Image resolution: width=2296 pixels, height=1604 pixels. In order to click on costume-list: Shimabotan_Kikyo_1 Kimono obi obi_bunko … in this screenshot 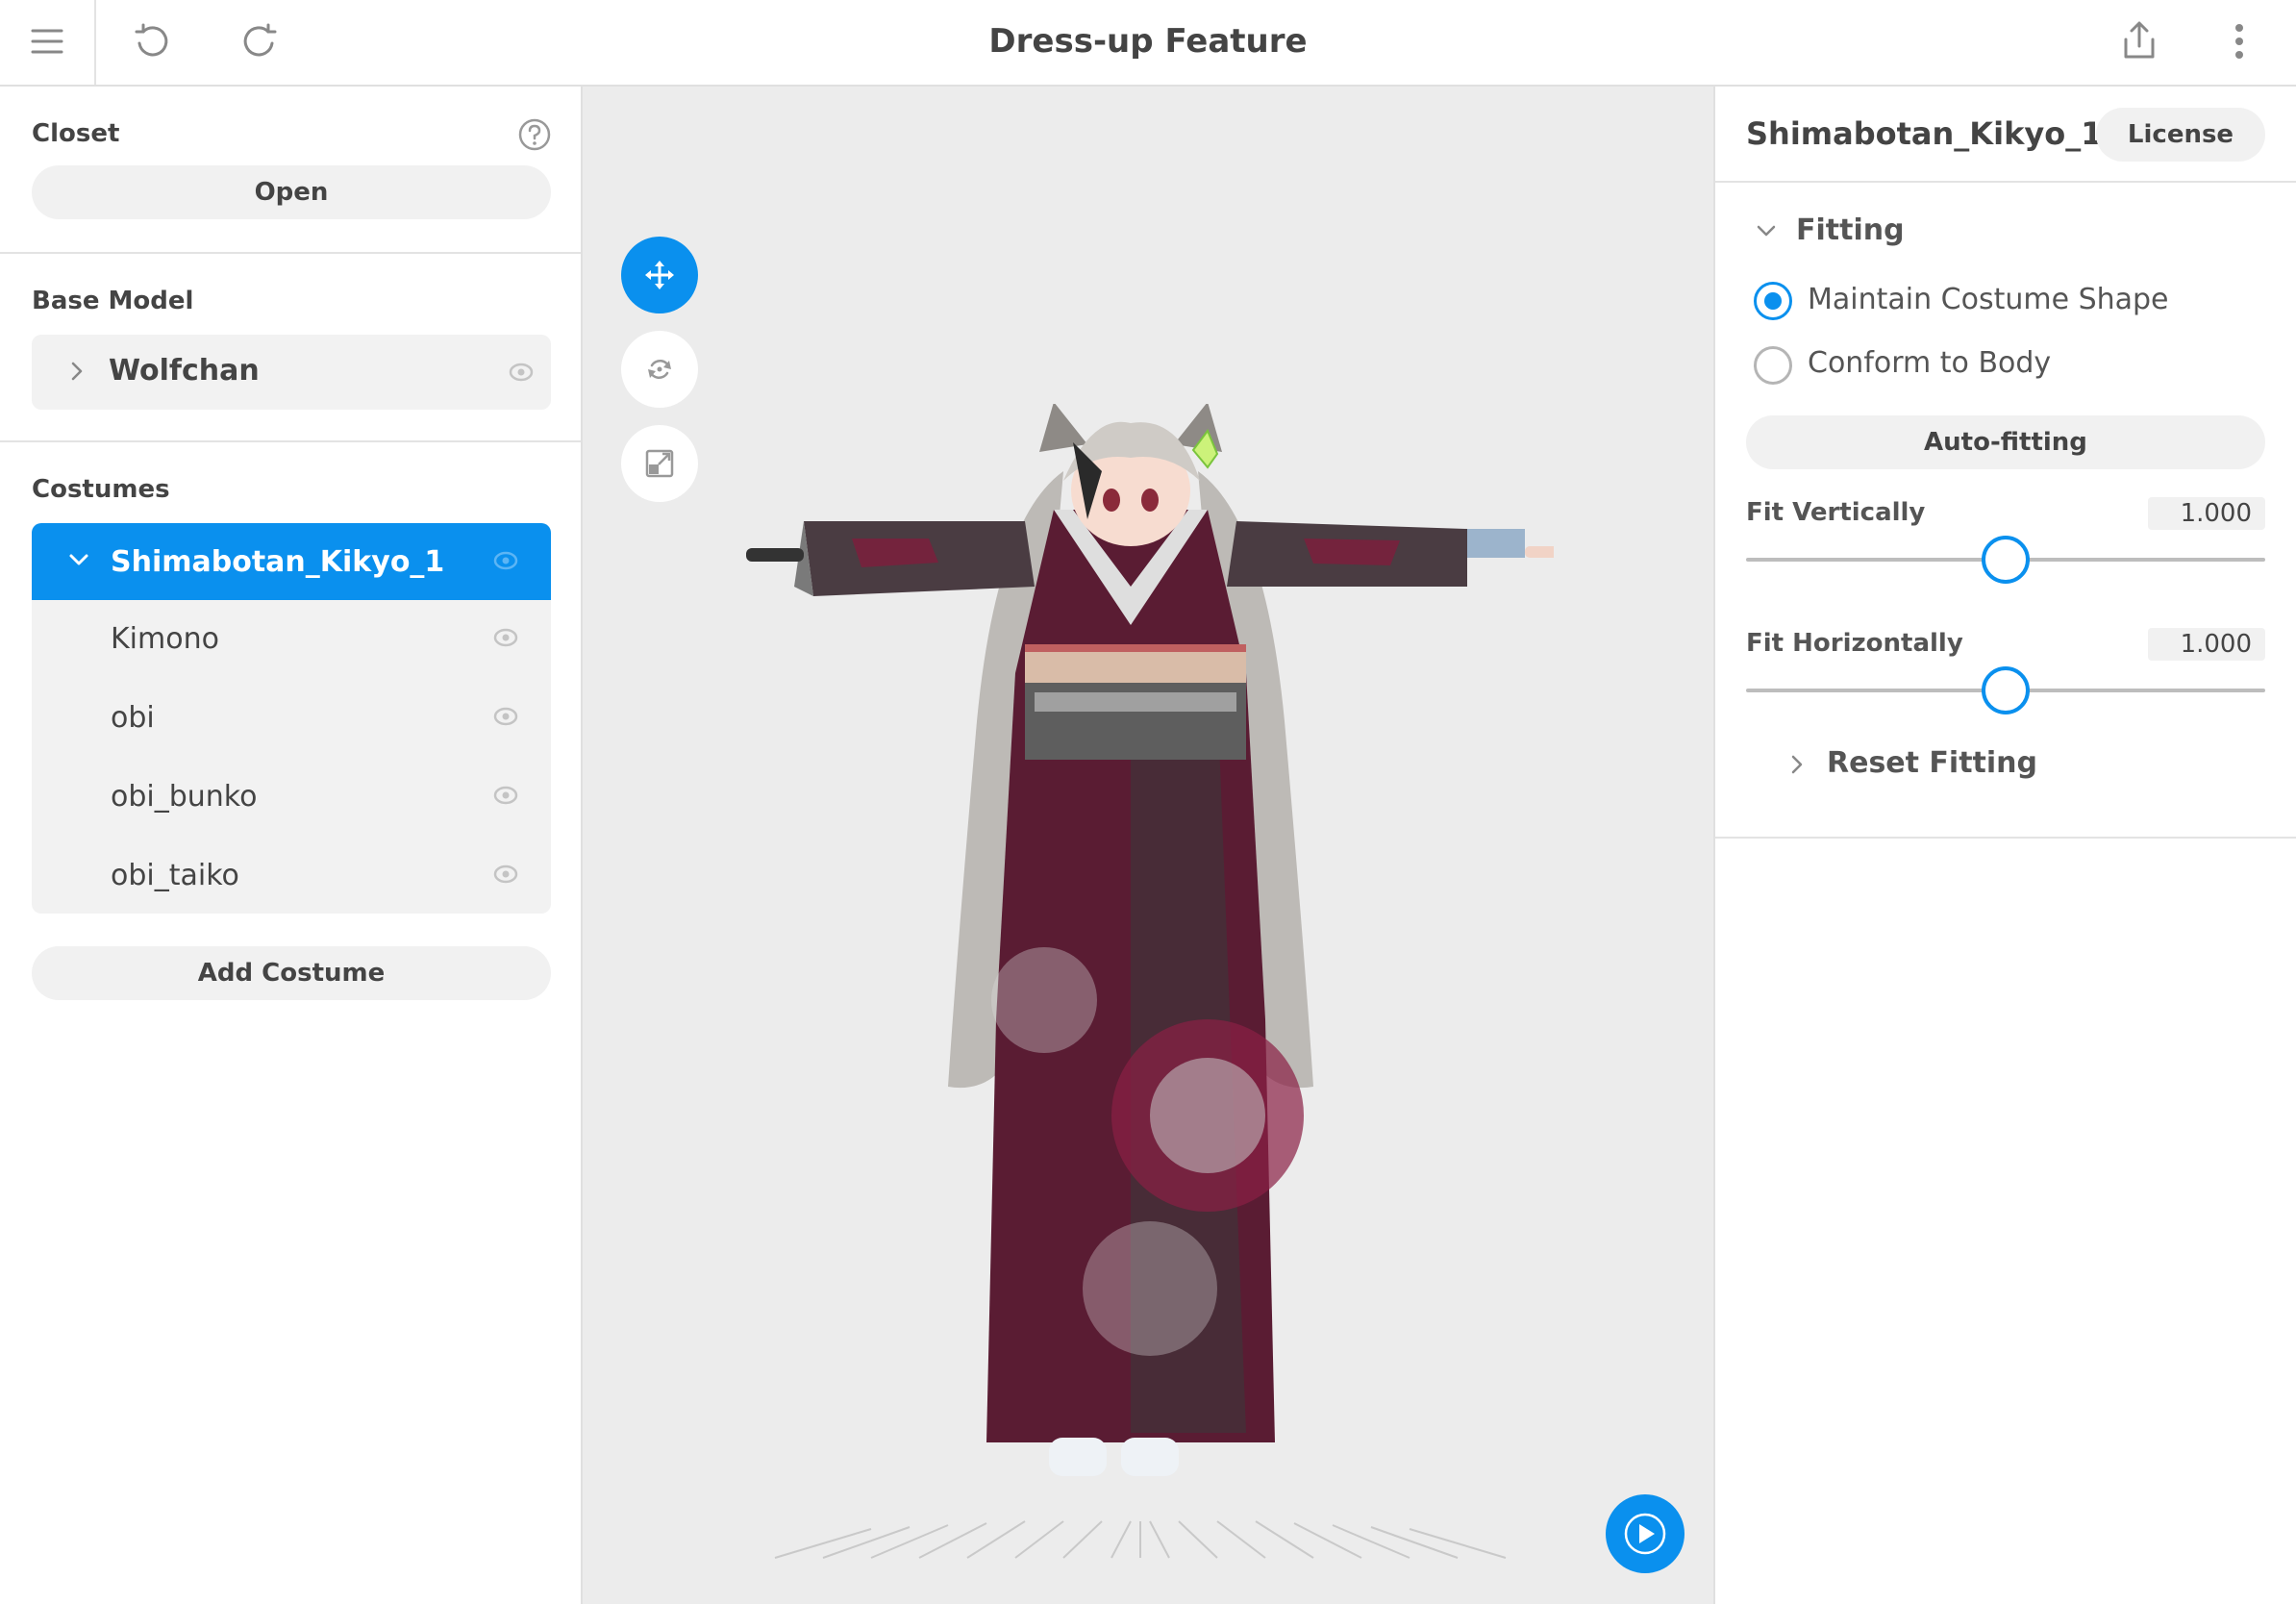, I will do `click(291, 718)`.